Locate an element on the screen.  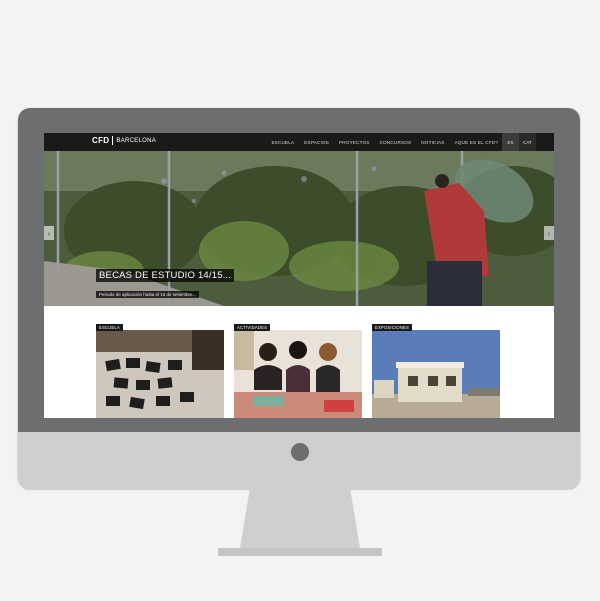
nav-item-escuela: ESCUELA is located at coordinates (282, 142).